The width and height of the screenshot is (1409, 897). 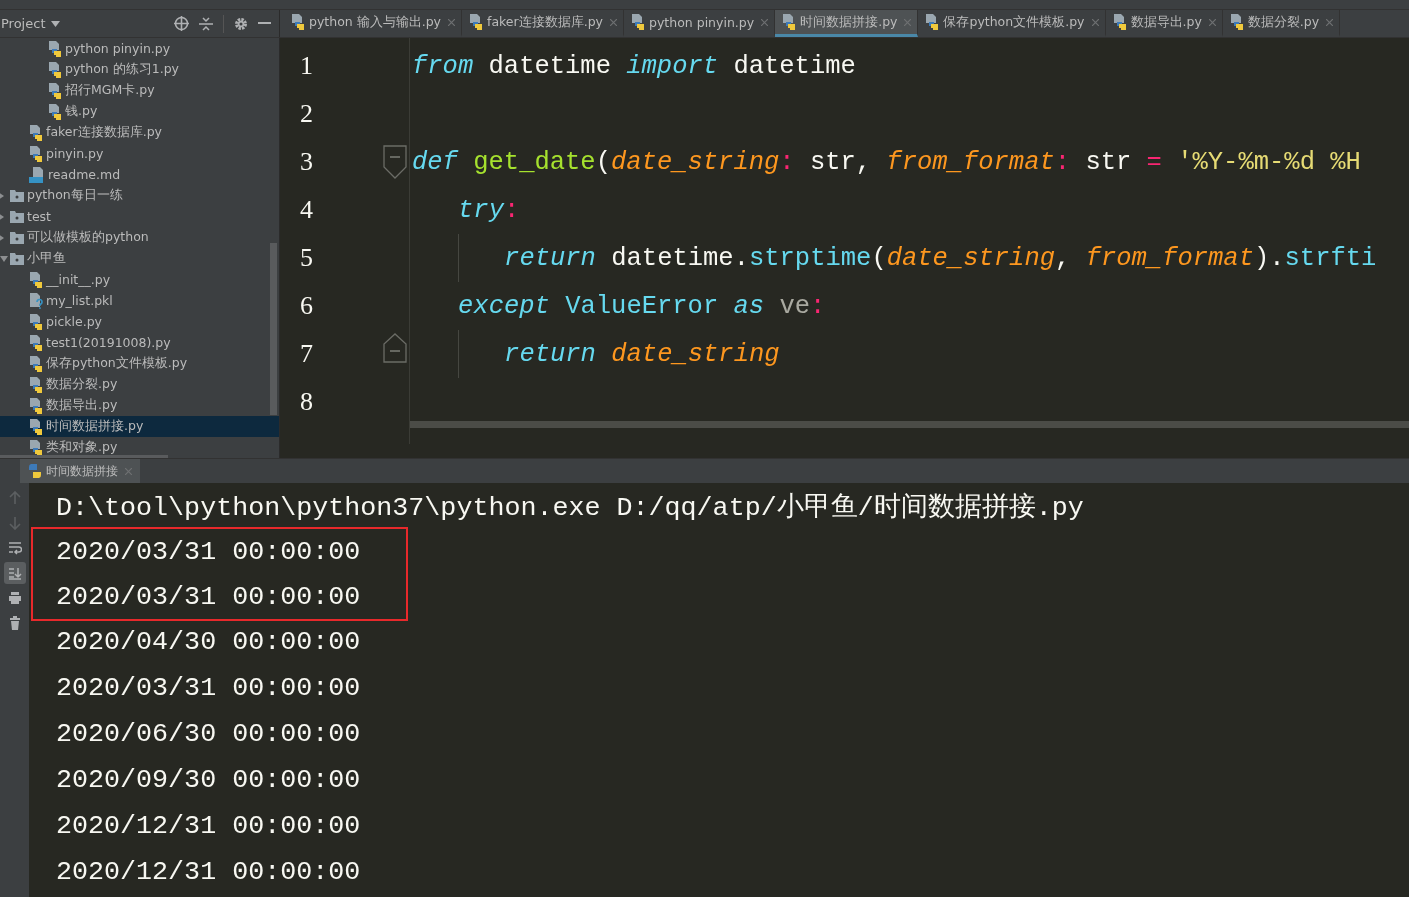 I want to click on file-tab: 数据导出.py, so click(x=1164, y=23).